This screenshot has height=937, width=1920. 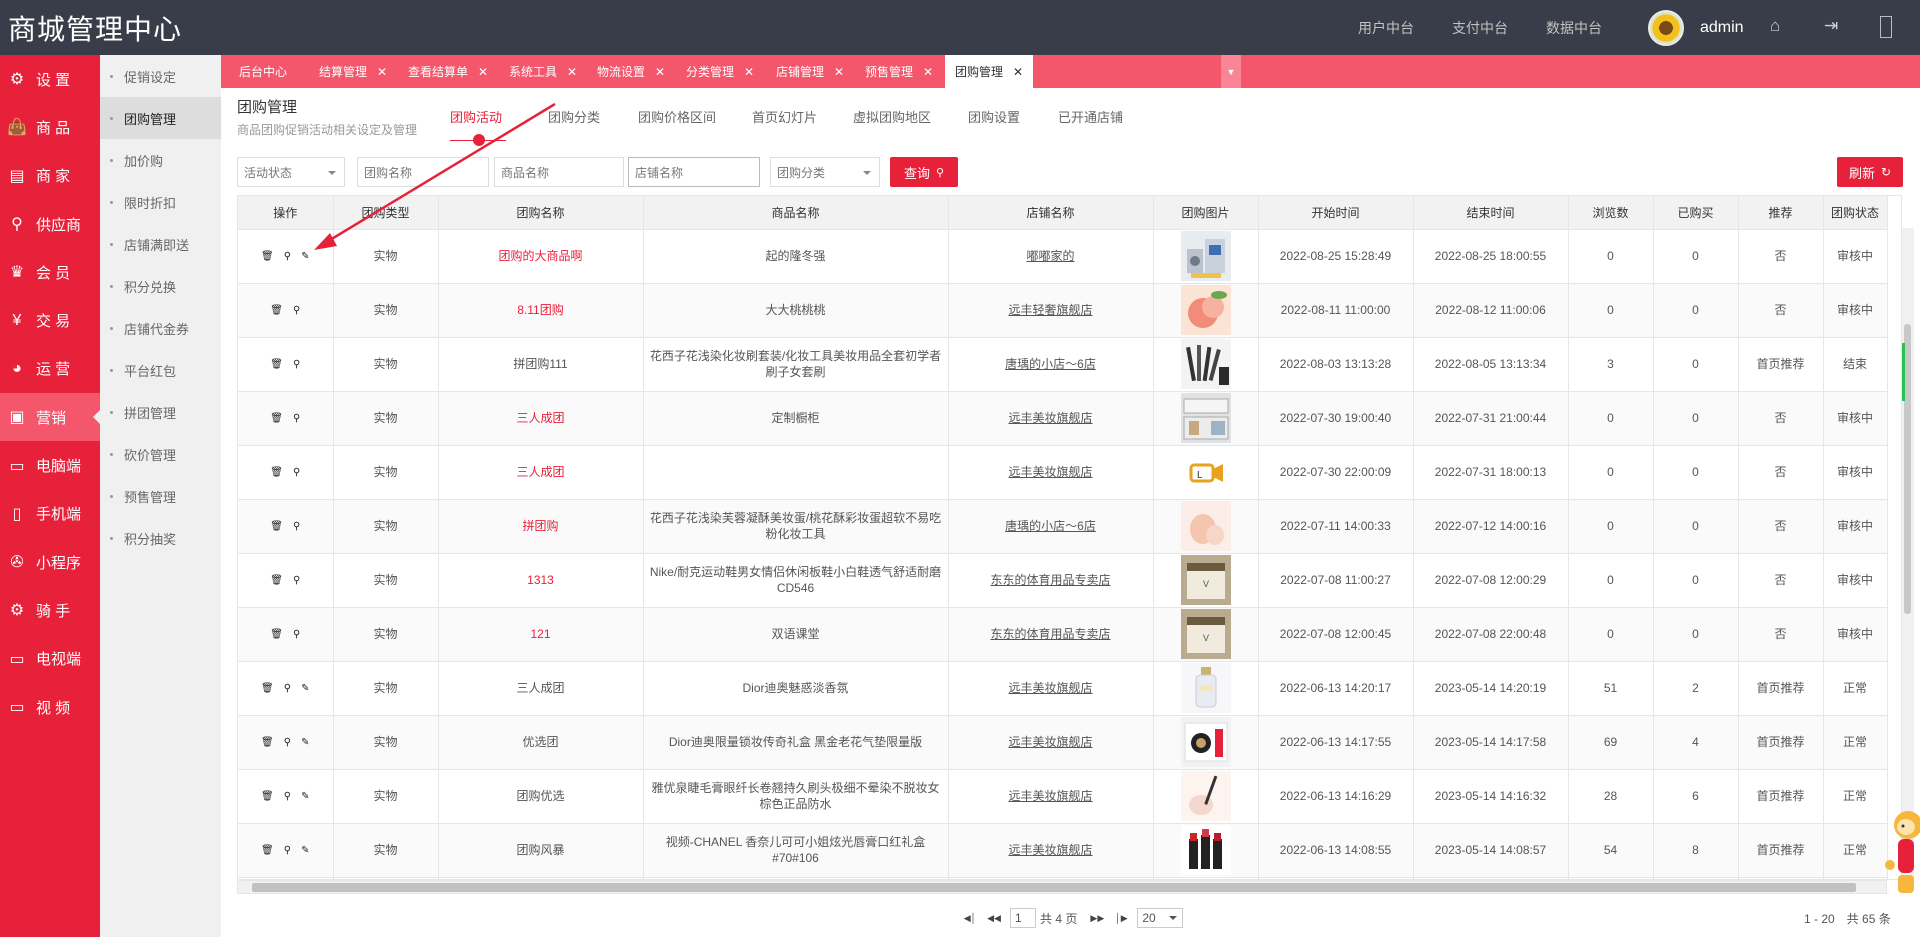 What do you see at coordinates (1062, 887) in the screenshot?
I see `table-horizontal-scrollbar` at bounding box center [1062, 887].